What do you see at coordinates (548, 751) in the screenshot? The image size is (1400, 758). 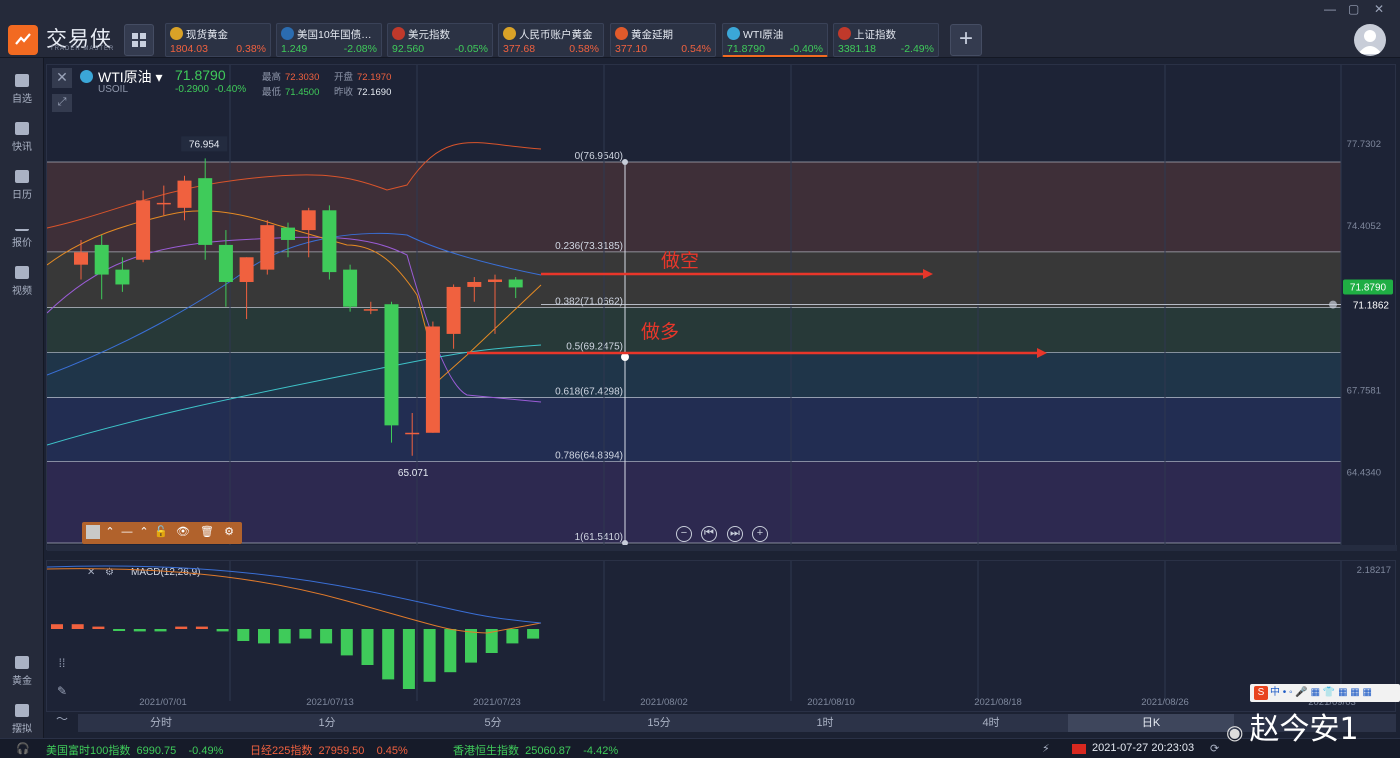 I see `status-item-price: 25060.87` at bounding box center [548, 751].